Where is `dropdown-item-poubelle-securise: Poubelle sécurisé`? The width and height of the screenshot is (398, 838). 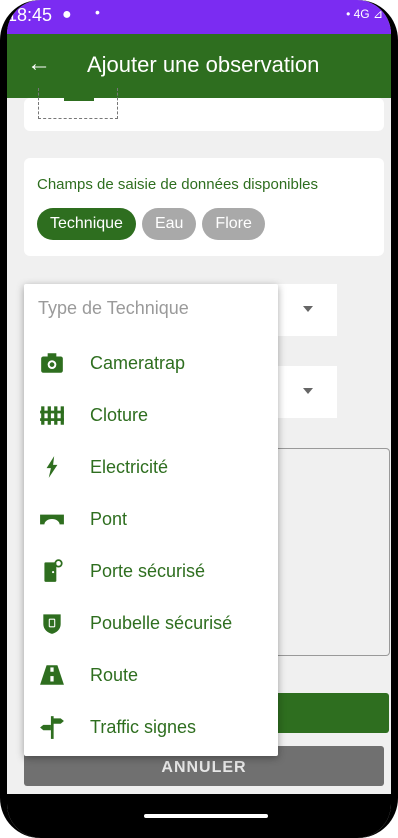 dropdown-item-poubelle-securise: Poubelle sécurisé is located at coordinates (151, 624).